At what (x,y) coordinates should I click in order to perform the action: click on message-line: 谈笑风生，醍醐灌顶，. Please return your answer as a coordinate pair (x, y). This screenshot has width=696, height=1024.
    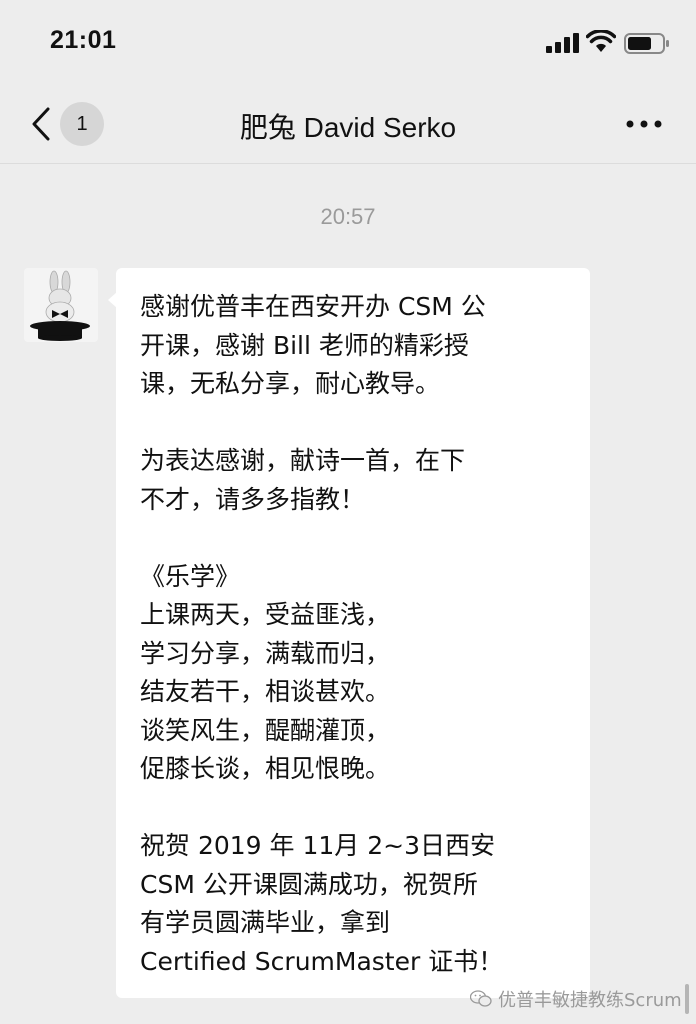
    Looking at the image, I should click on (265, 730).